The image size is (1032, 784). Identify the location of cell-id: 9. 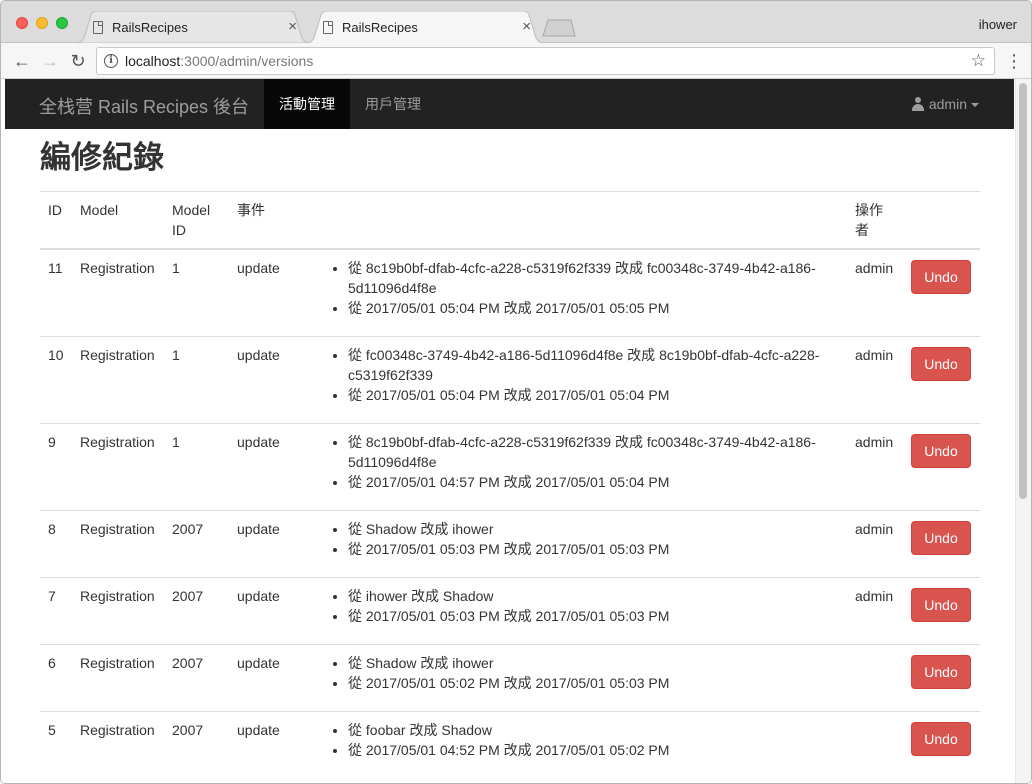
(56, 467).